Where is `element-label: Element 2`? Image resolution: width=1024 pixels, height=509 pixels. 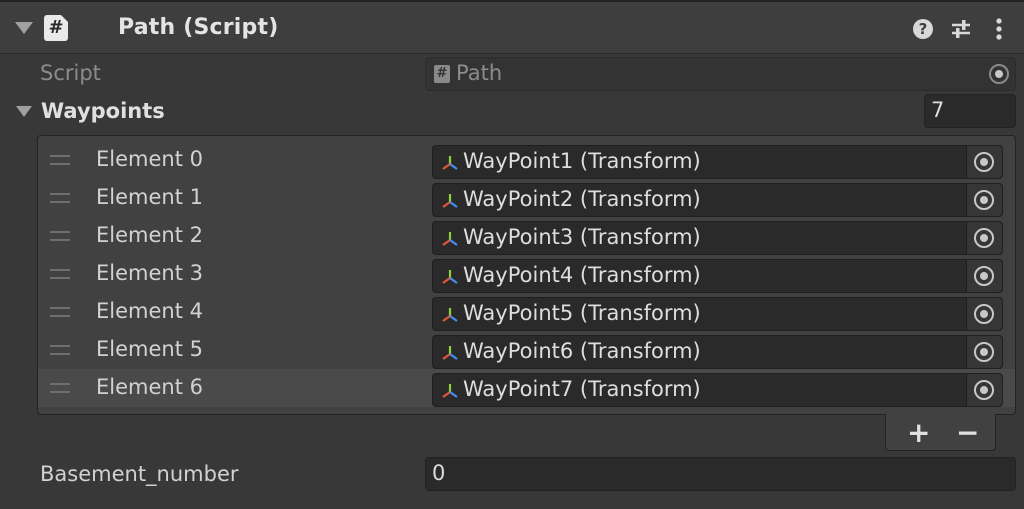 element-label: Element 2 is located at coordinates (149, 235).